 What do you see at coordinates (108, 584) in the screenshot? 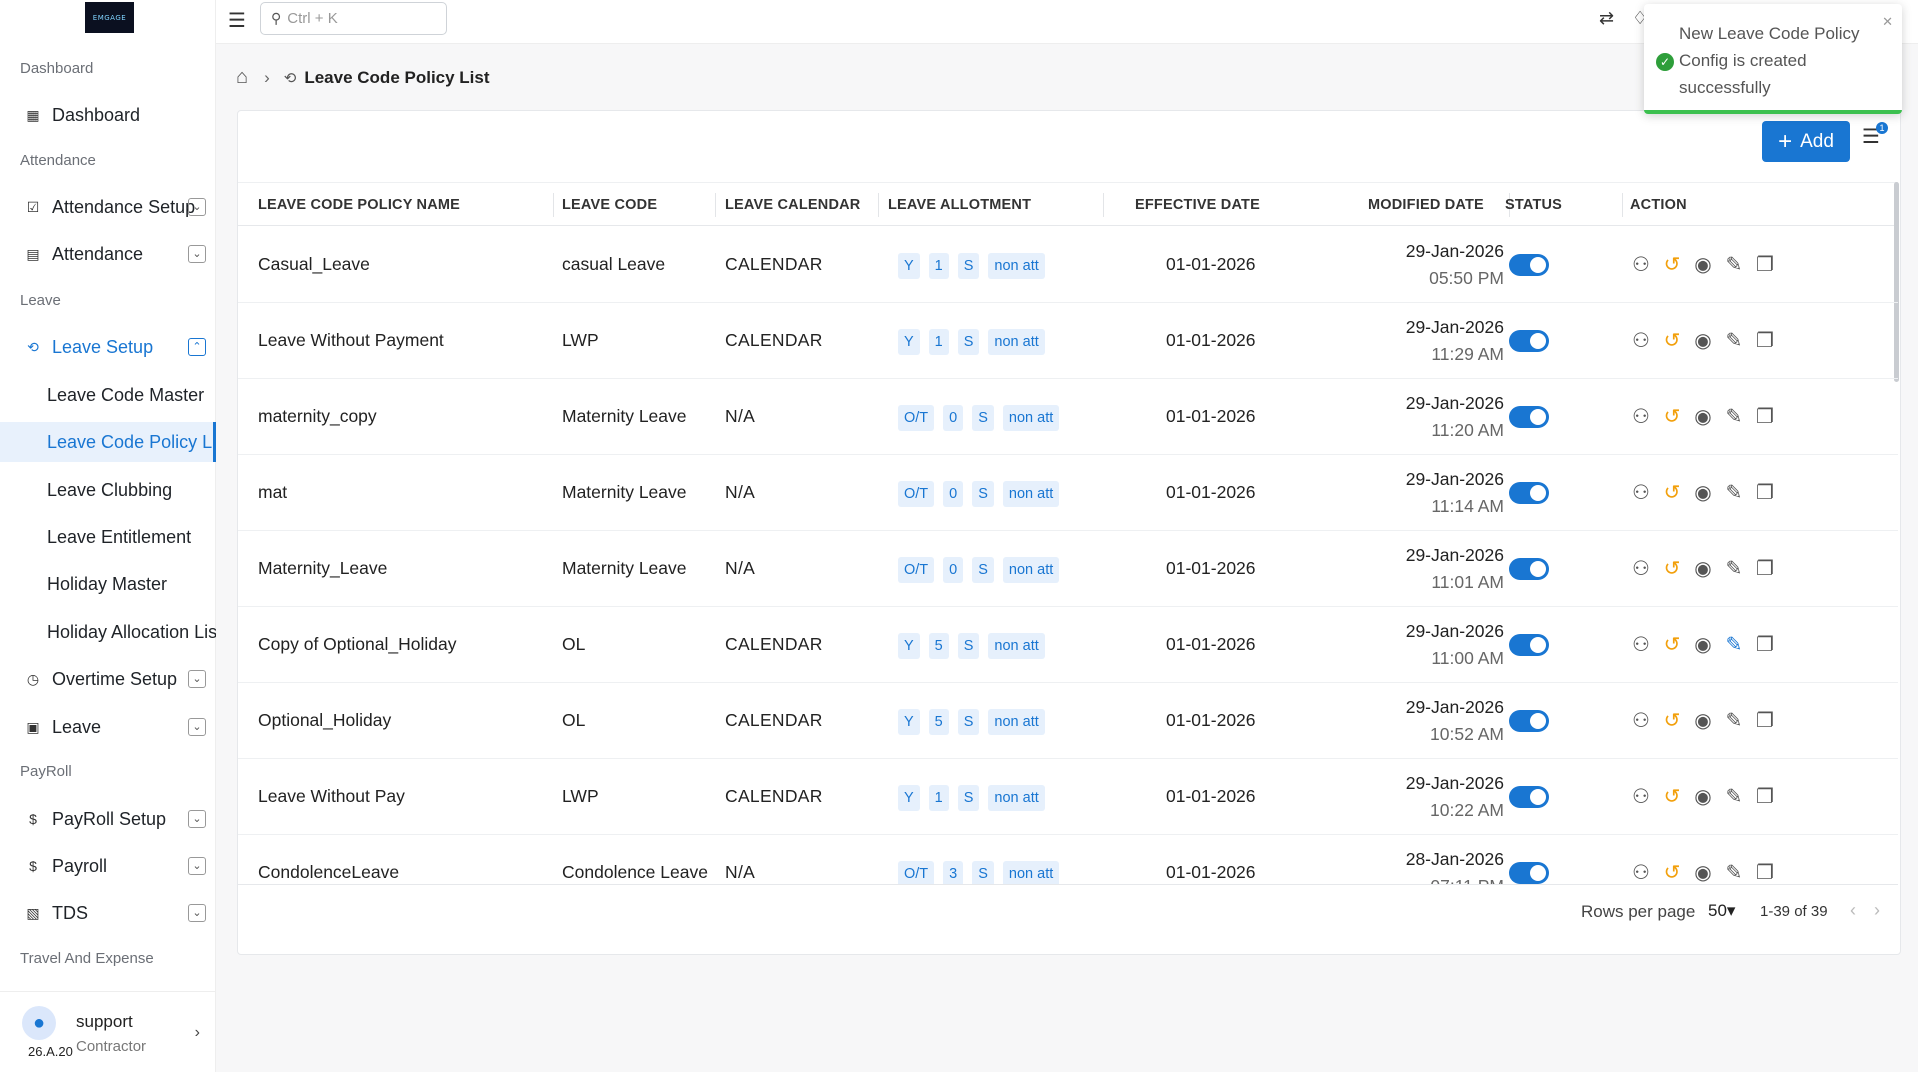
I see `sidebar-subitem-holiday-master: Holiday Master` at bounding box center [108, 584].